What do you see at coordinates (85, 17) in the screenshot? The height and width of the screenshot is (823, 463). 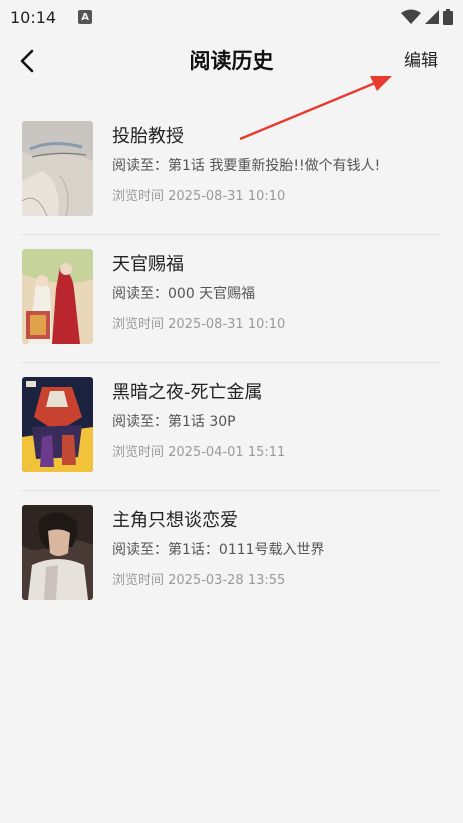 I see `notification-icon: A` at bounding box center [85, 17].